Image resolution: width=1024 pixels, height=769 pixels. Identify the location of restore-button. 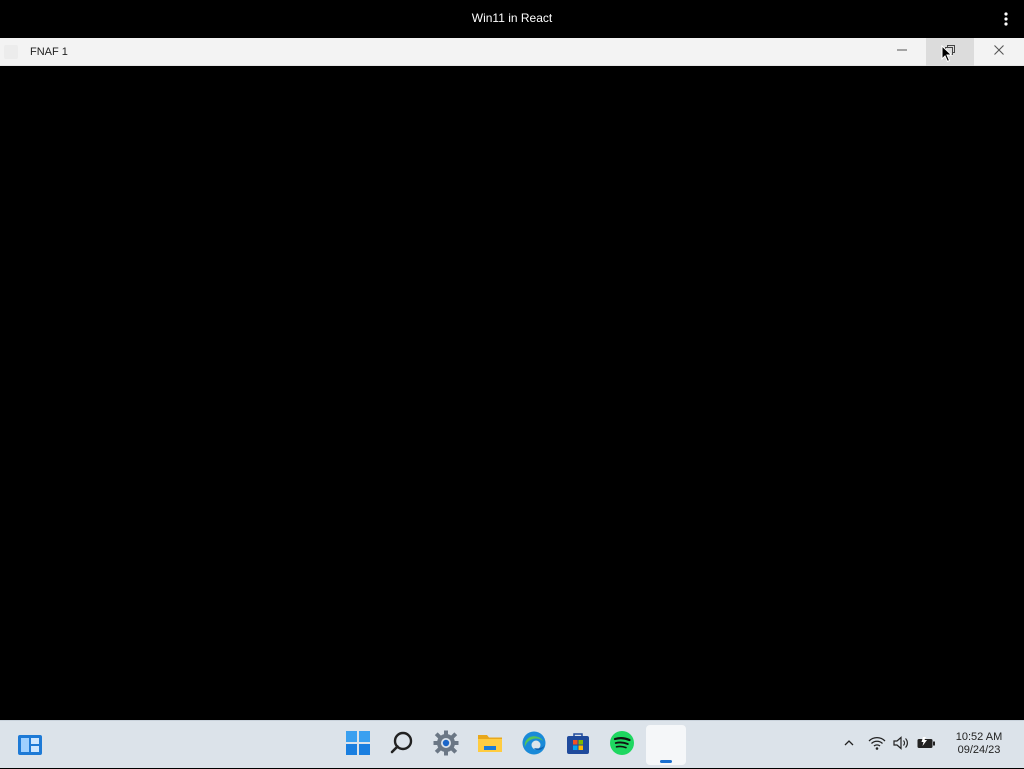
(950, 52).